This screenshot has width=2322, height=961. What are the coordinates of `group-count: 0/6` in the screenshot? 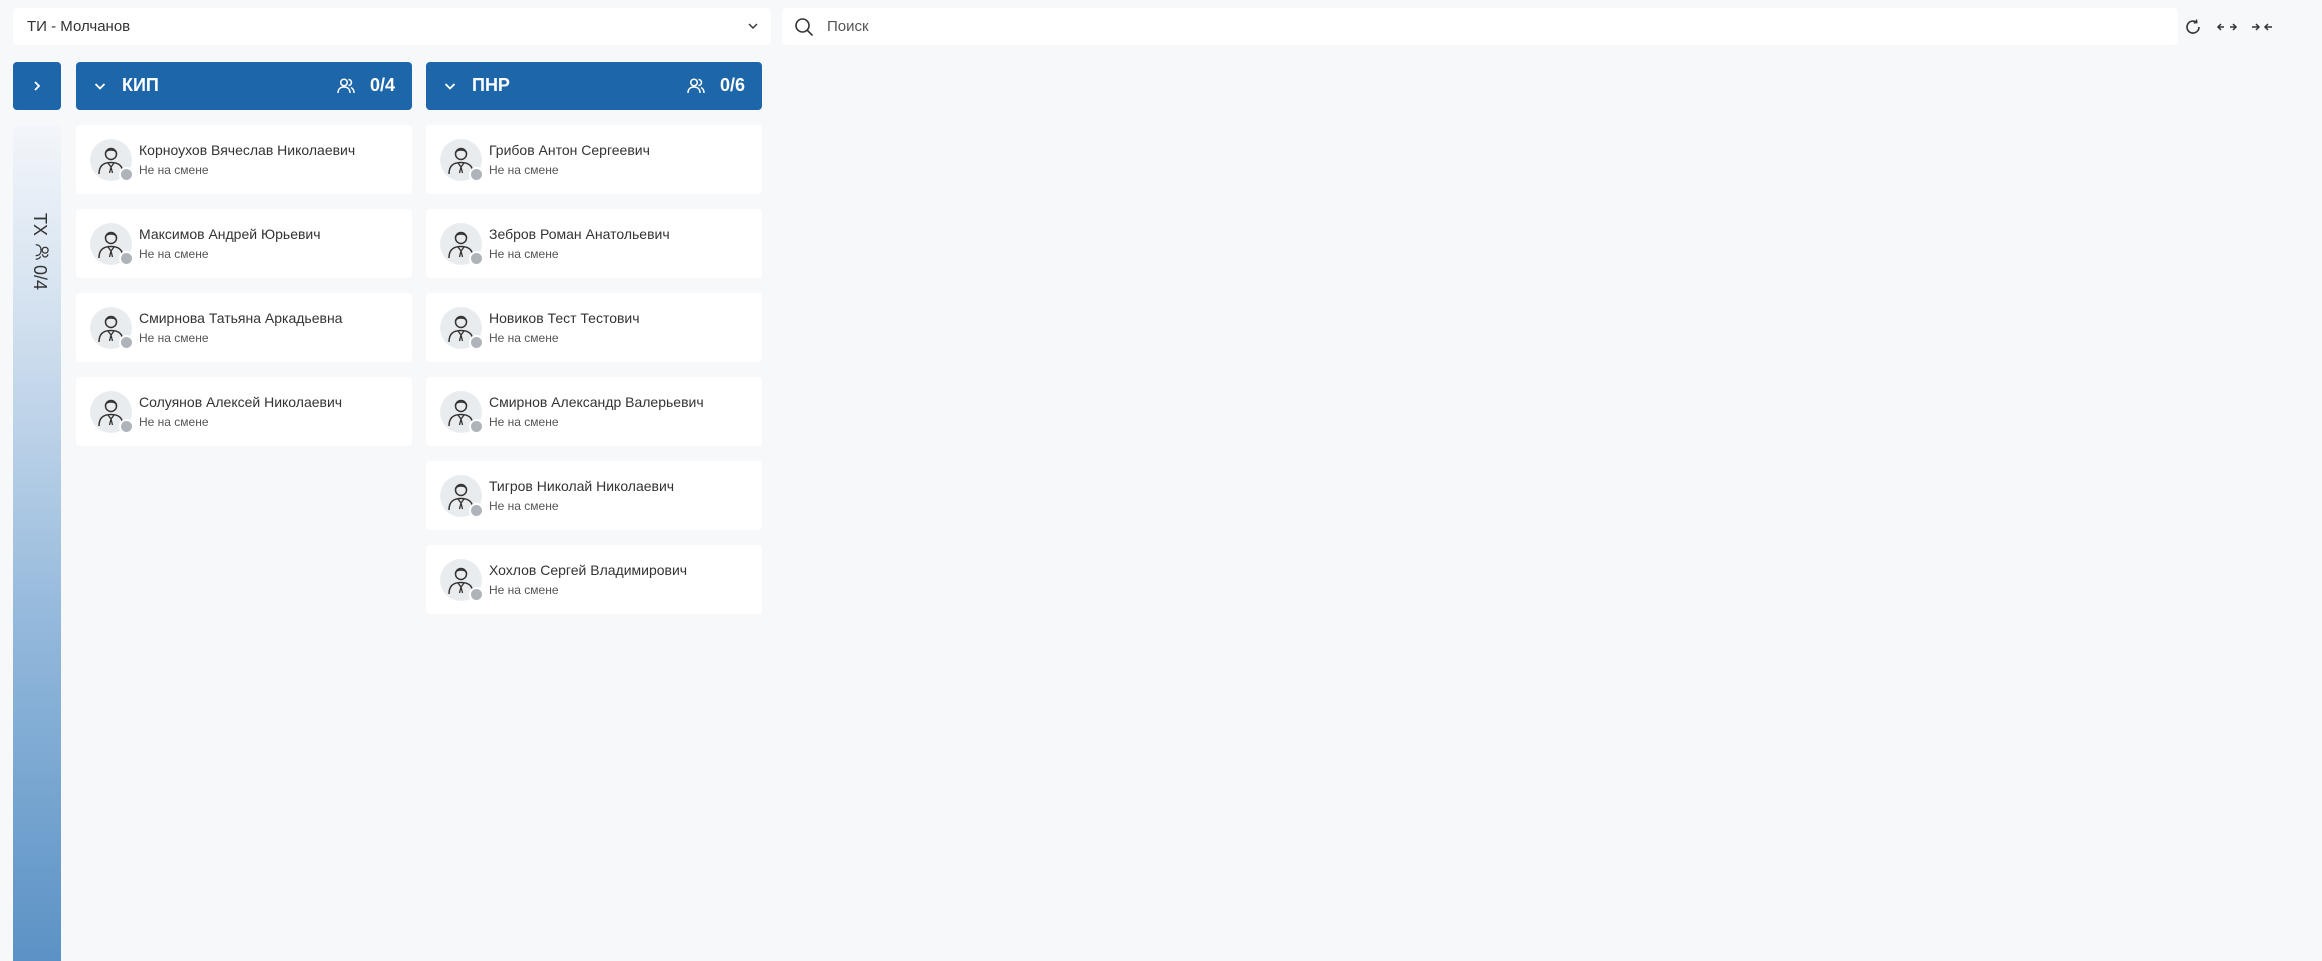 It's located at (732, 85).